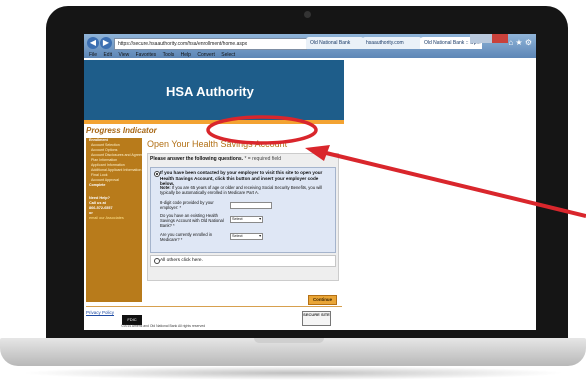  Describe the element at coordinates (316, 318) in the screenshot. I see `secure-site-badge: SECURE SITE` at that location.